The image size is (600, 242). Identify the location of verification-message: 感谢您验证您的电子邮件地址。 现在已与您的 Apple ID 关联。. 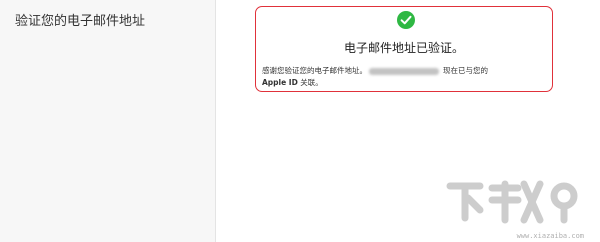
(405, 77).